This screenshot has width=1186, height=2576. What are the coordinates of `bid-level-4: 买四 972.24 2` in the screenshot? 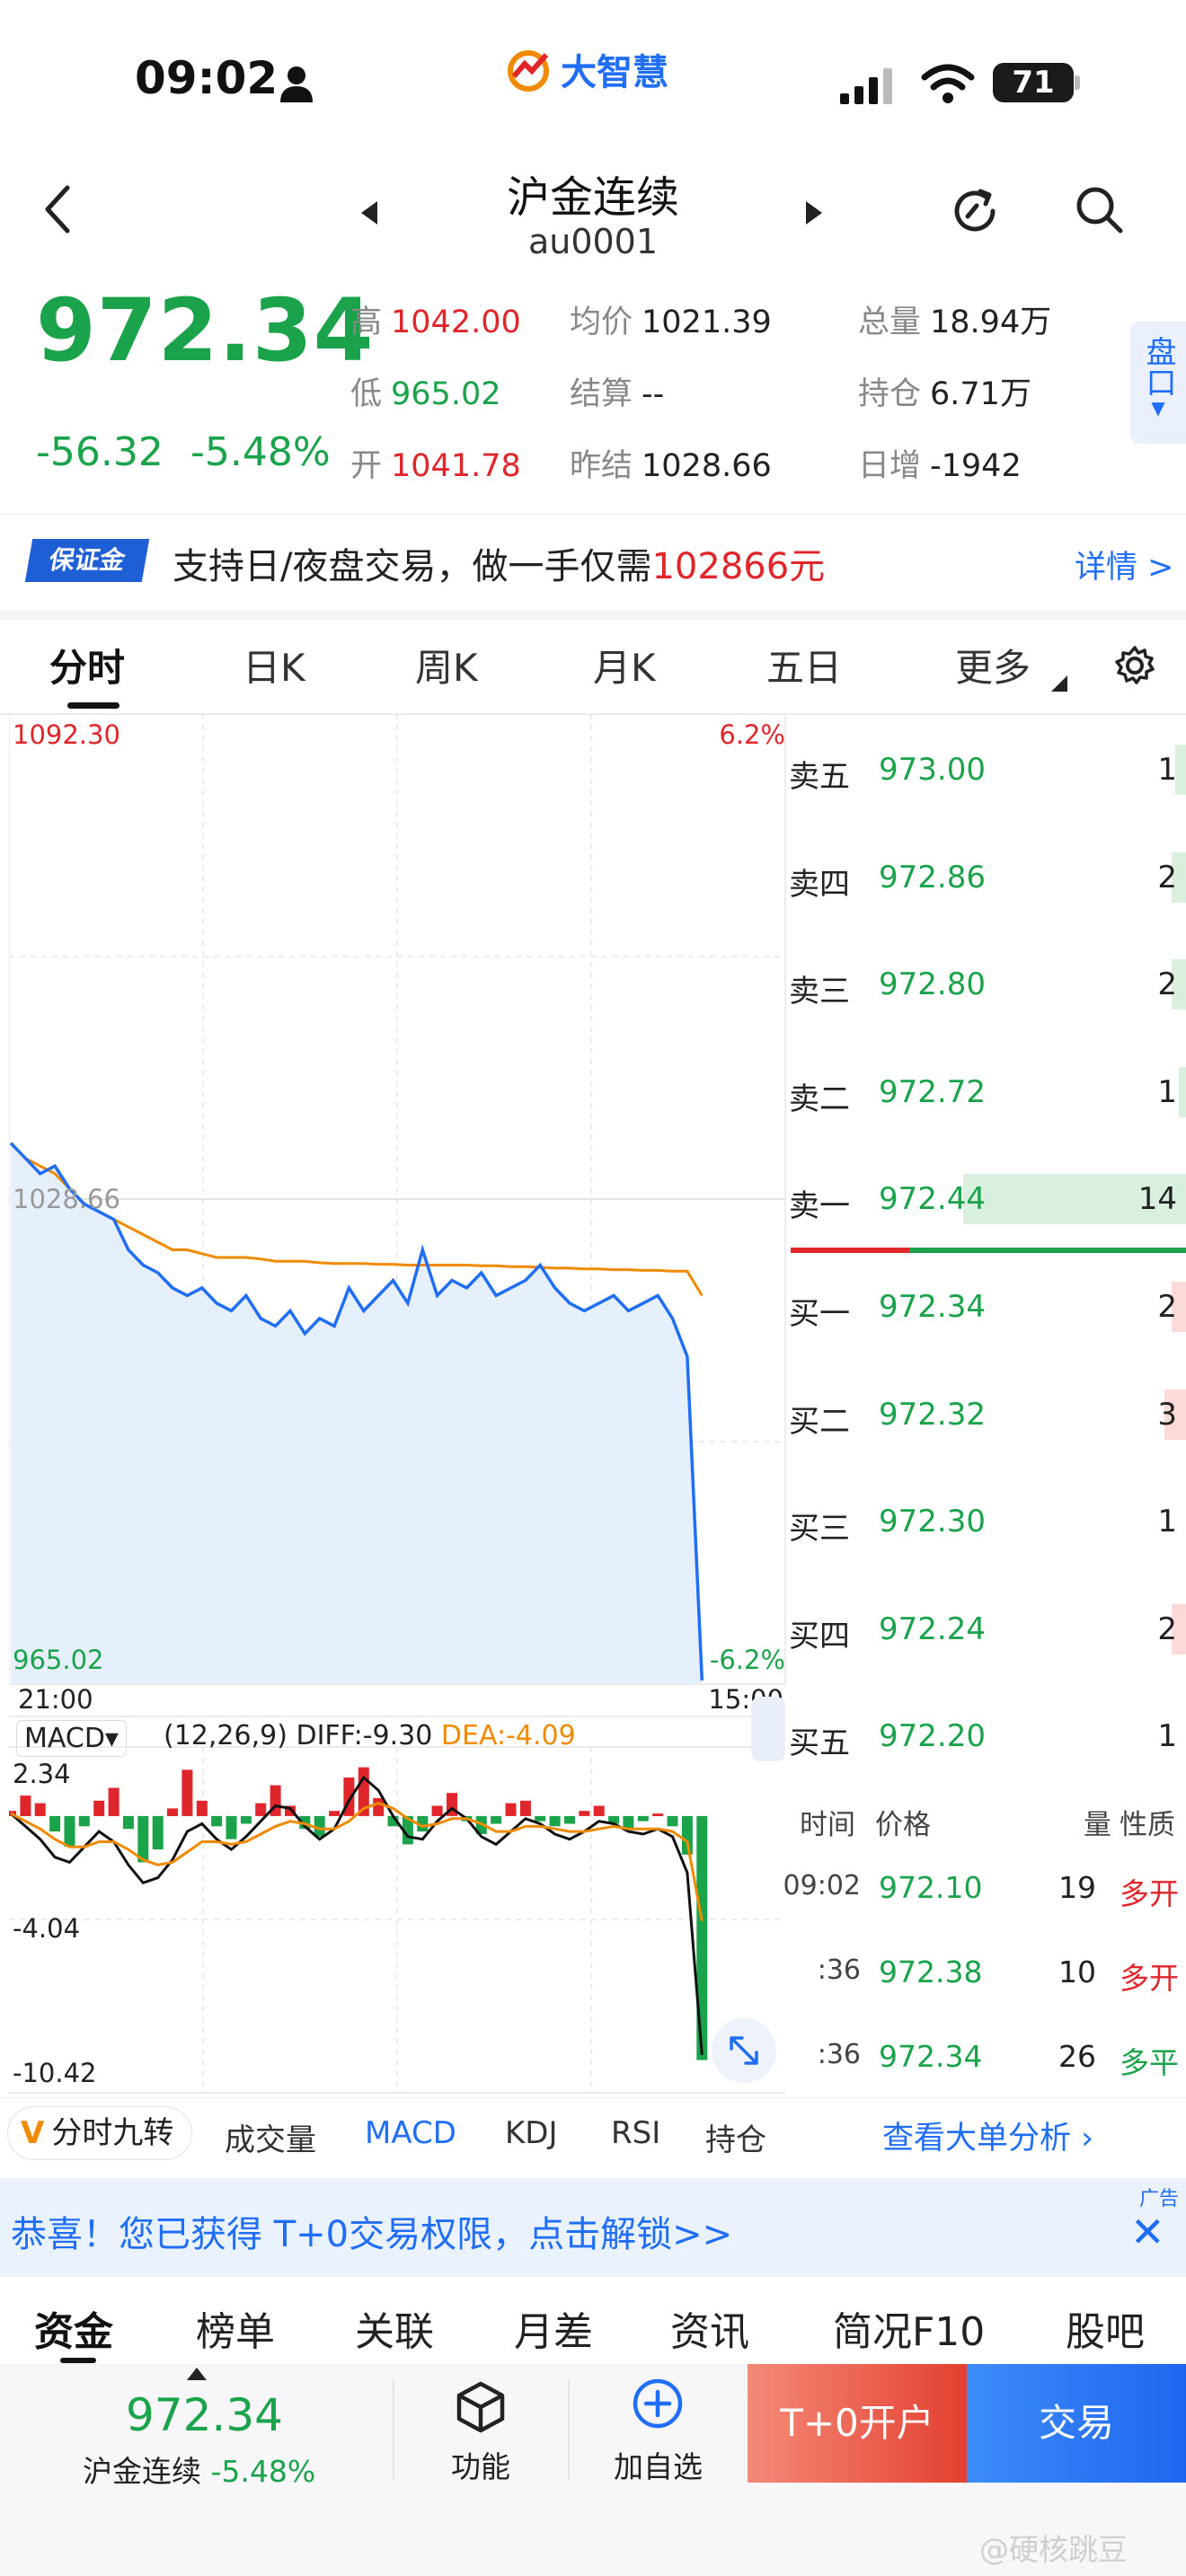 It's located at (987, 1627).